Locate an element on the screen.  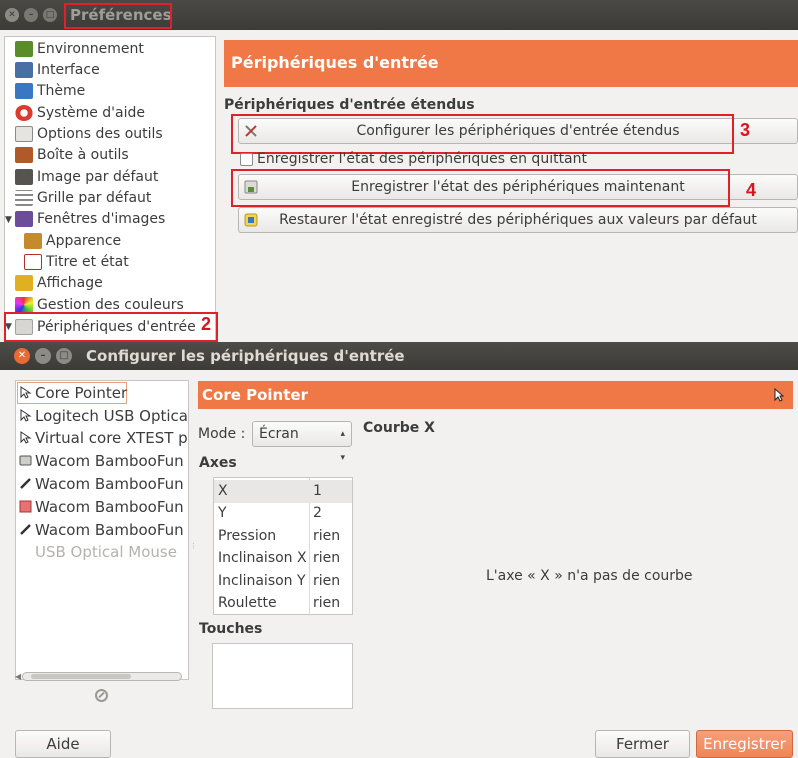
device-item-wacom-1: Wacom BambooFun 4 is located at coordinates (102, 461).